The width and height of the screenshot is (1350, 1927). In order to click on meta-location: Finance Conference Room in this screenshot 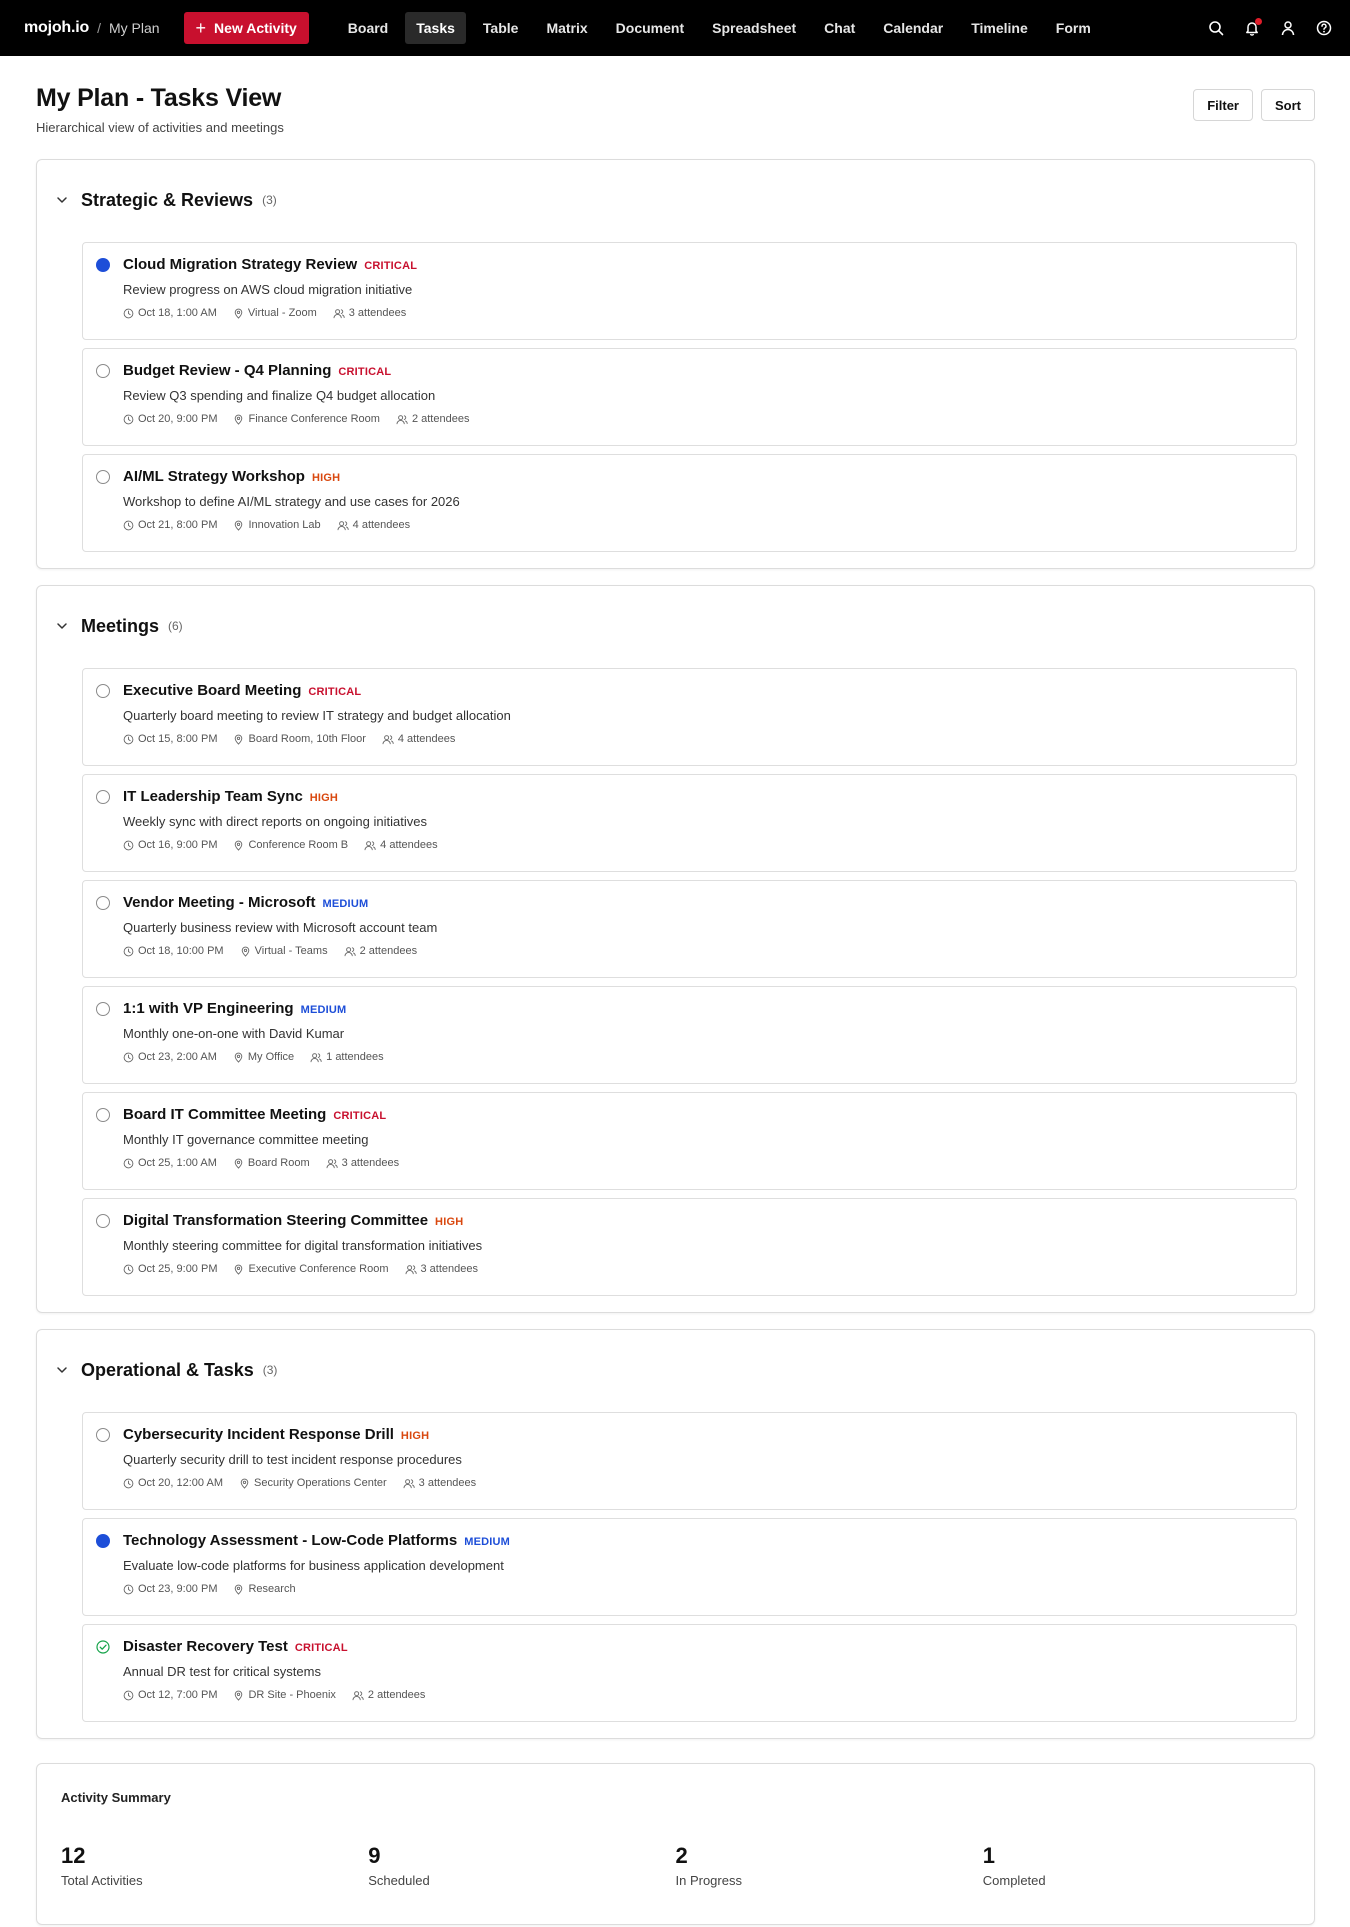, I will do `click(306, 419)`.